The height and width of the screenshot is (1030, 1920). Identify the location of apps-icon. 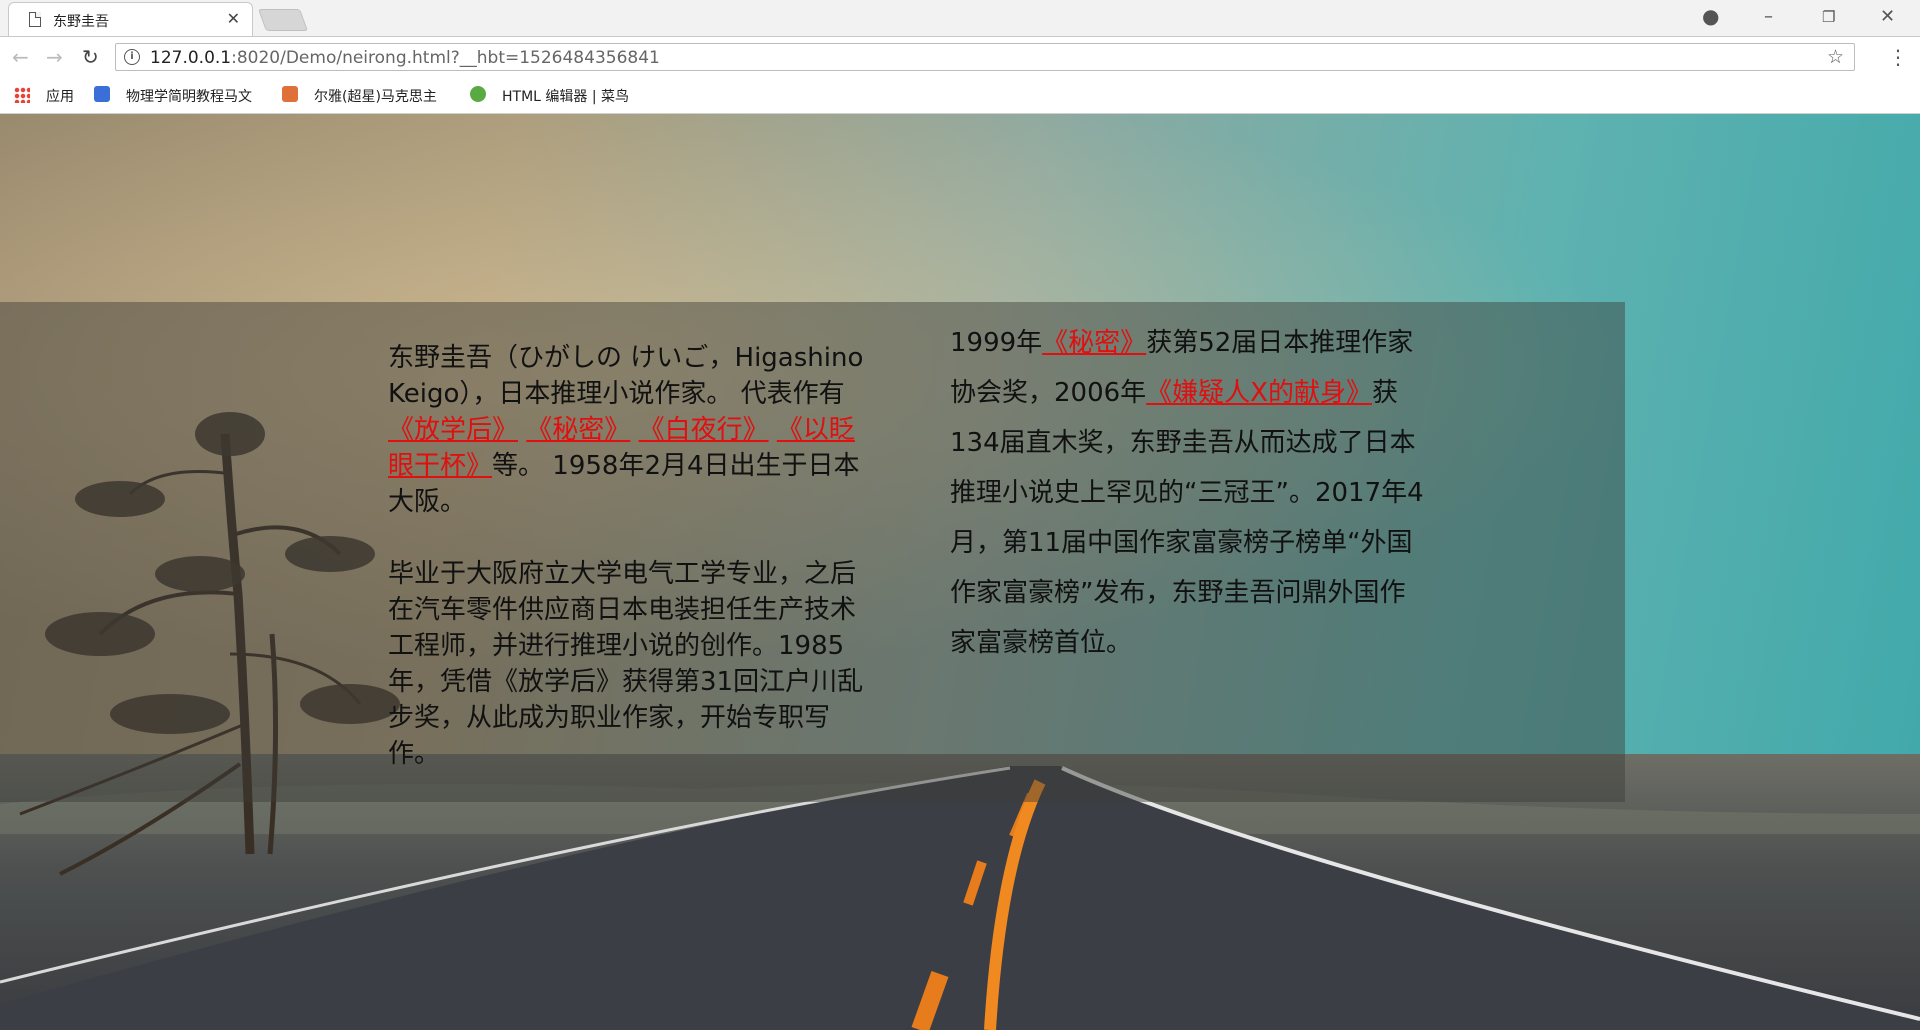
(22, 95).